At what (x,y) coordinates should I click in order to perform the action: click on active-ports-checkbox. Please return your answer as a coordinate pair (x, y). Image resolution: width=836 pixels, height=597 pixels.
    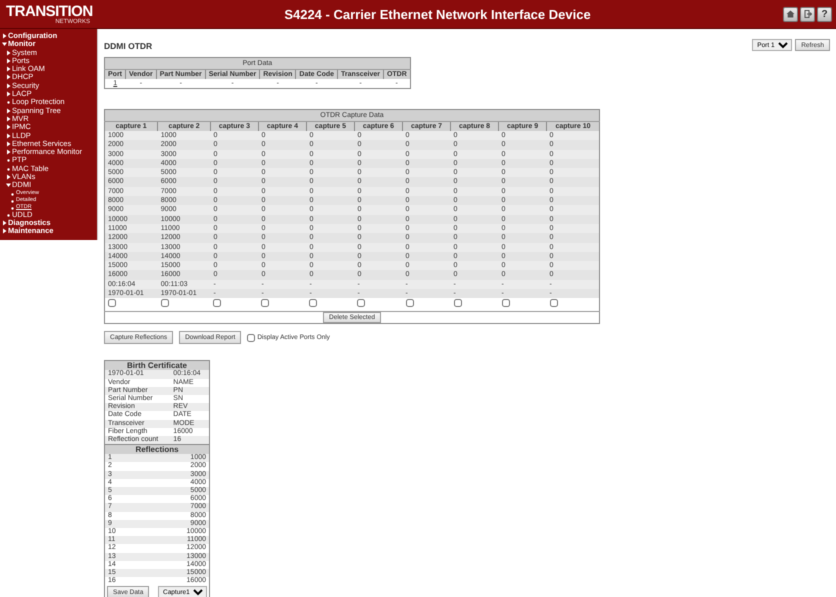
    Looking at the image, I should click on (251, 338).